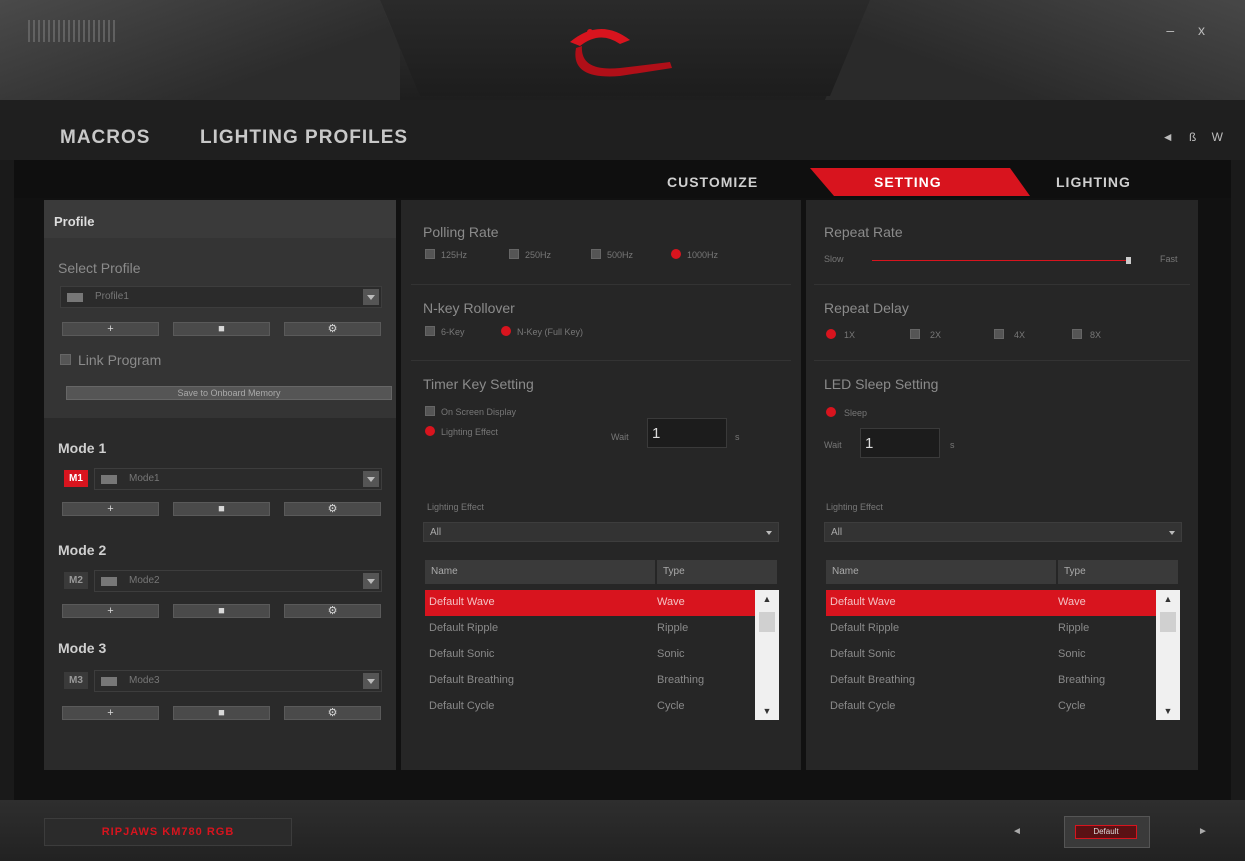 This screenshot has height=861, width=1245. I want to click on mode-3-tag: M3, so click(76, 680).